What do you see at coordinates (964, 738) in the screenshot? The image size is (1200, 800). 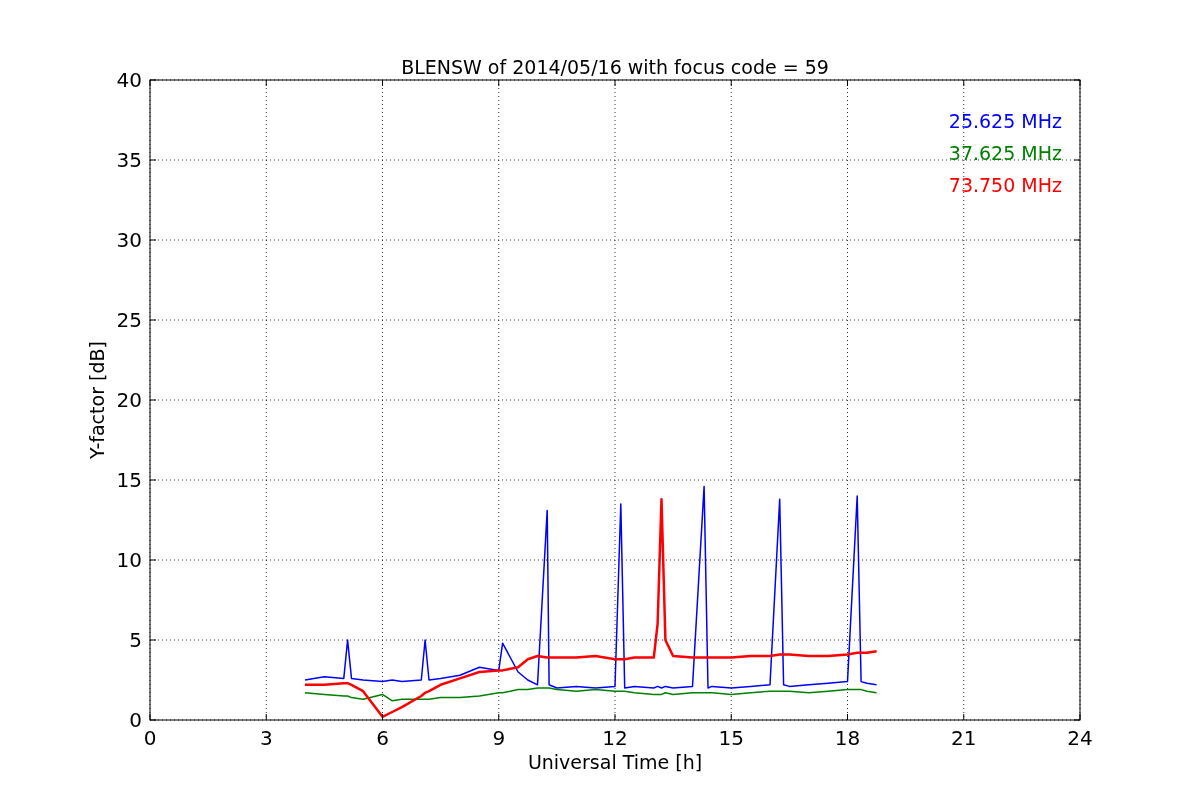 I see `x-tick-label: 21` at bounding box center [964, 738].